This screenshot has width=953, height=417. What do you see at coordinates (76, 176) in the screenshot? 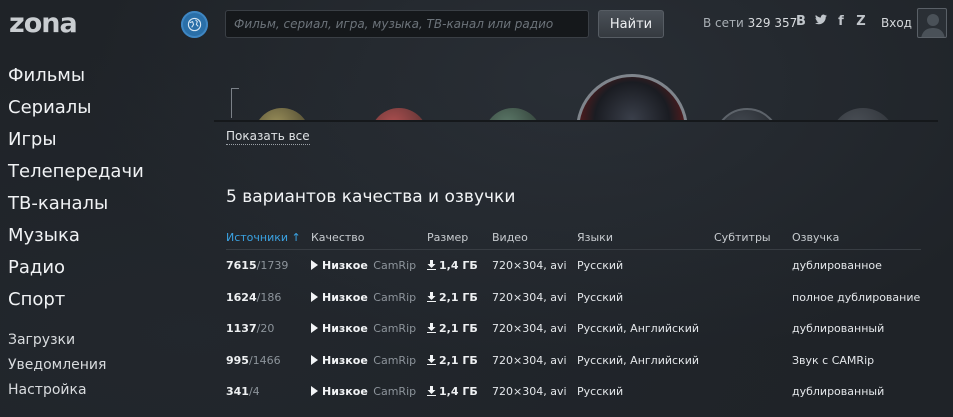
I see `sidebar-item-tv-shows: Телепередачи` at bounding box center [76, 176].